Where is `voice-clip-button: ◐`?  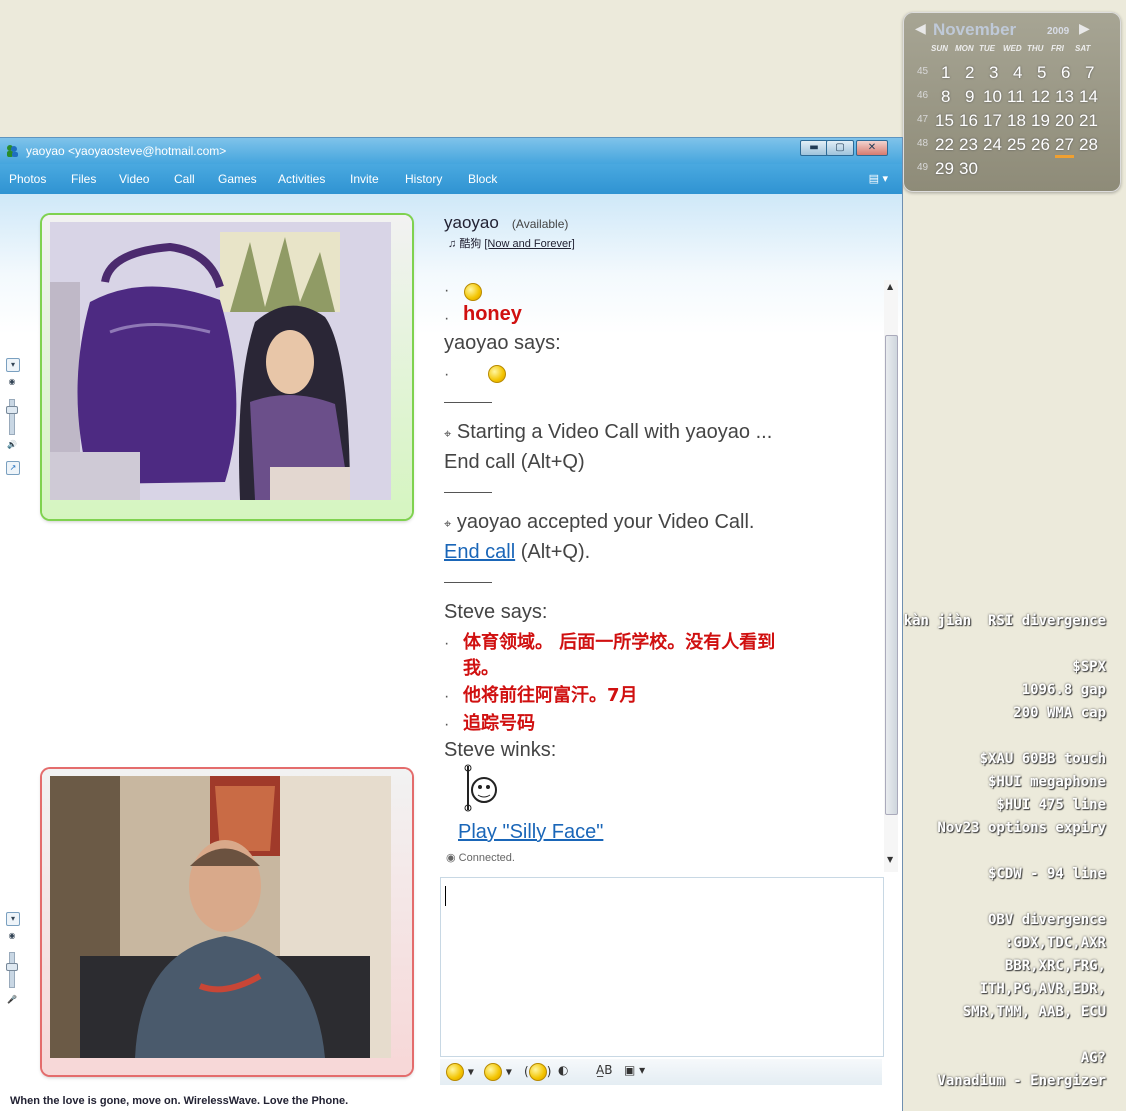 voice-clip-button: ◐ is located at coordinates (563, 1070).